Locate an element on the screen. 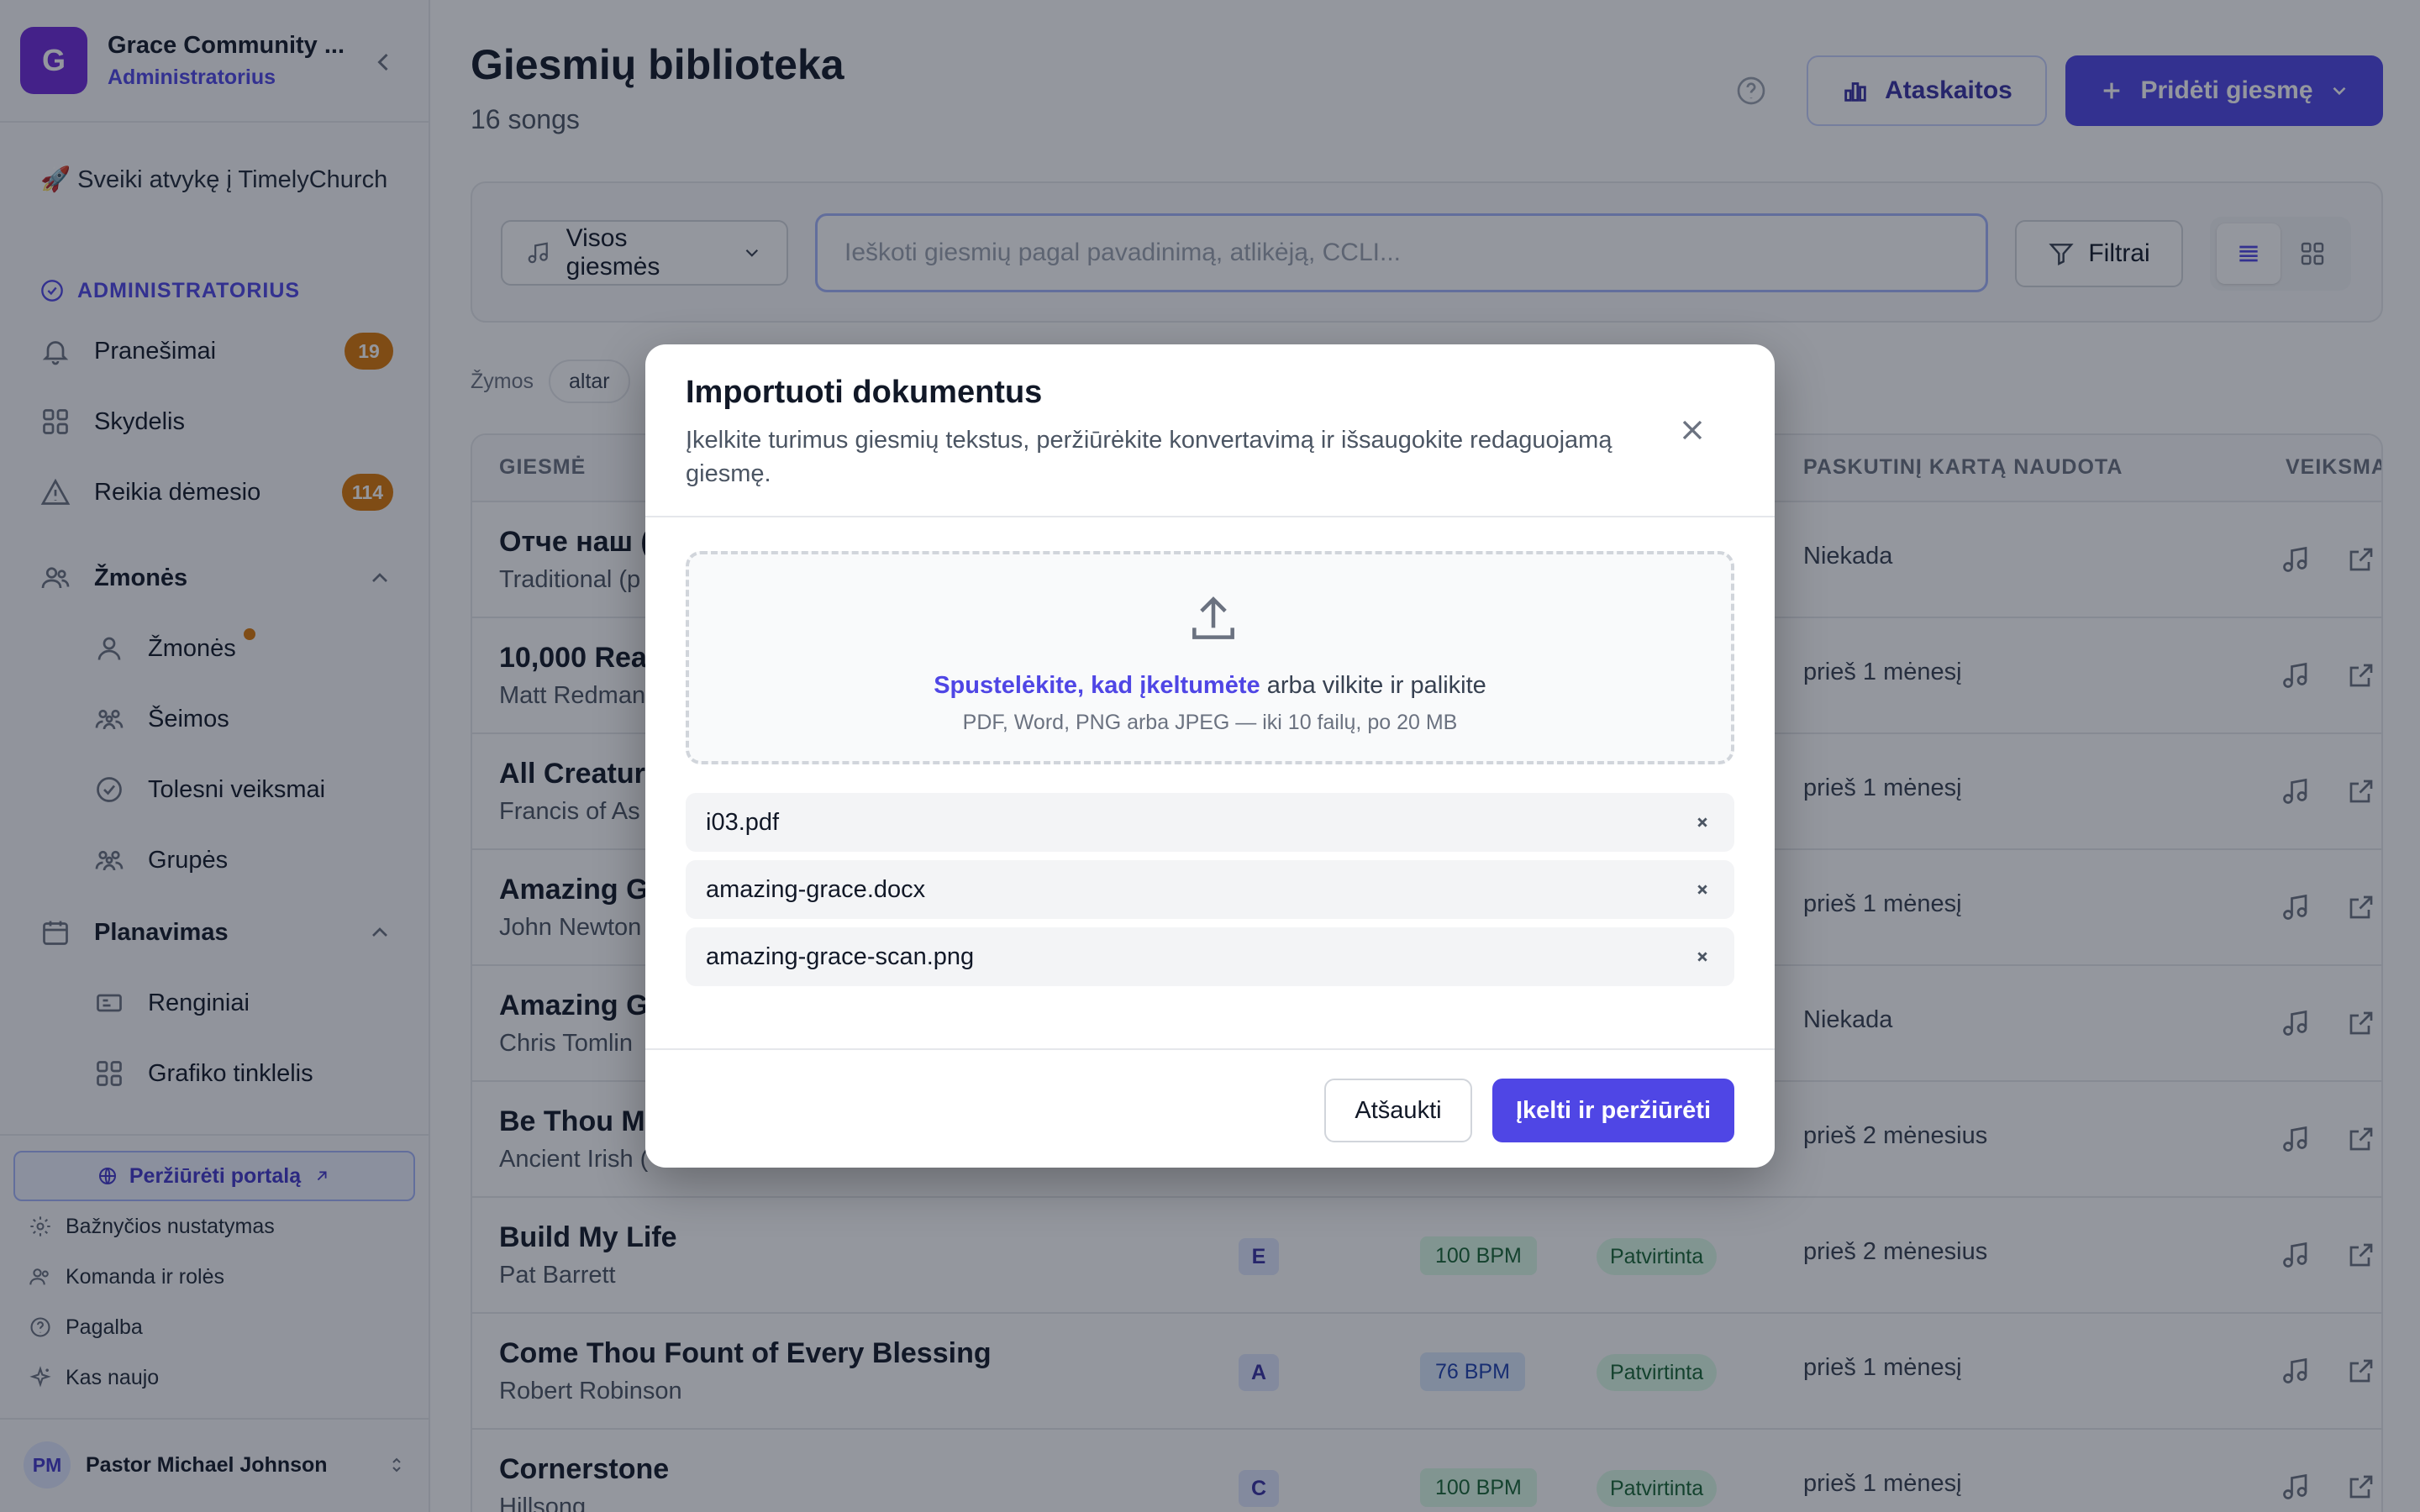 The height and width of the screenshot is (1512, 2420). dialog-title: Importuoti dokumentus is located at coordinates (865, 392).